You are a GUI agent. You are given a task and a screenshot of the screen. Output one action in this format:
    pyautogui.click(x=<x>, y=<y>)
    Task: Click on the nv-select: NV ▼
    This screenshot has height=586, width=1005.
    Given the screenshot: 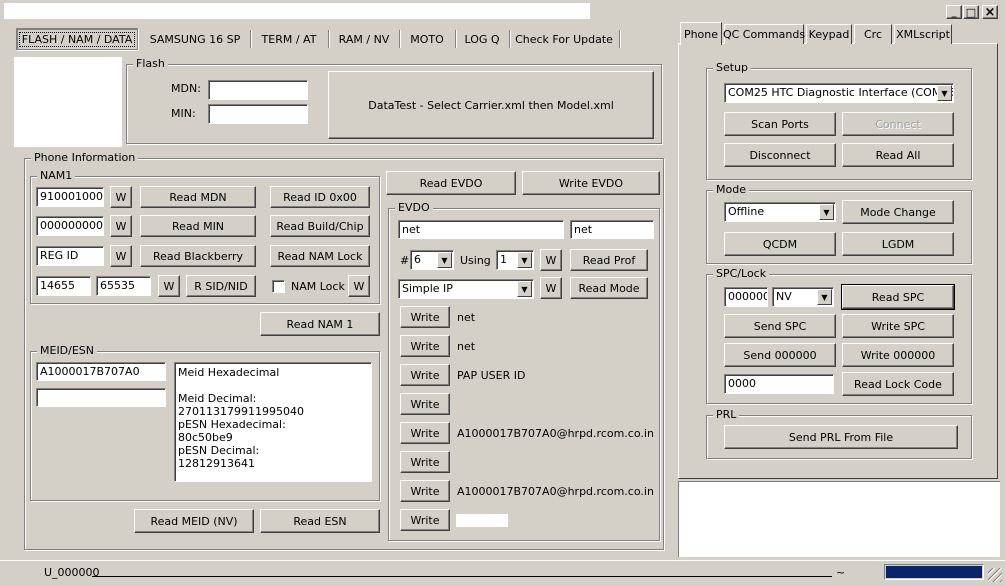 What is the action you would take?
    pyautogui.click(x=803, y=297)
    